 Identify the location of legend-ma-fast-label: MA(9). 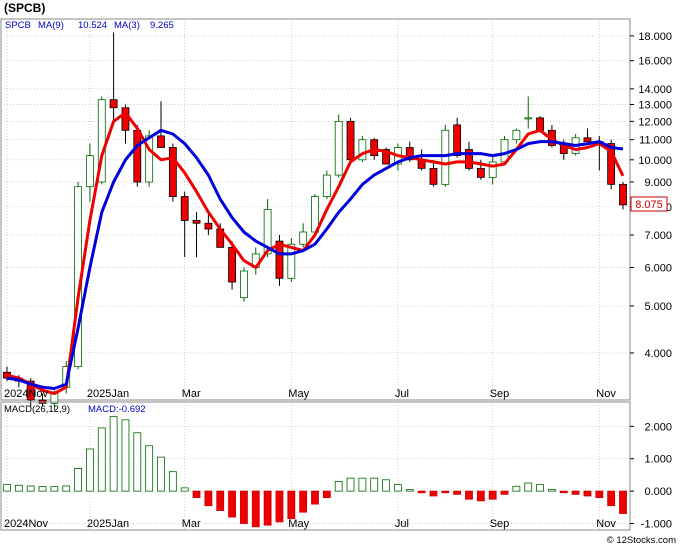
(51, 25).